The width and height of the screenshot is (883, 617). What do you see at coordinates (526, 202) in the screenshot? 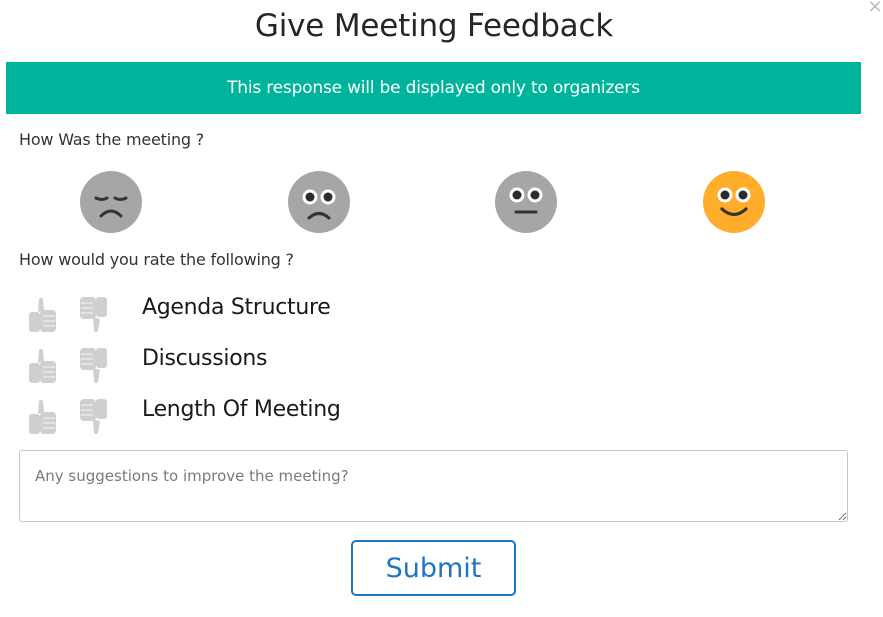
I see `neutral-face-icon` at bounding box center [526, 202].